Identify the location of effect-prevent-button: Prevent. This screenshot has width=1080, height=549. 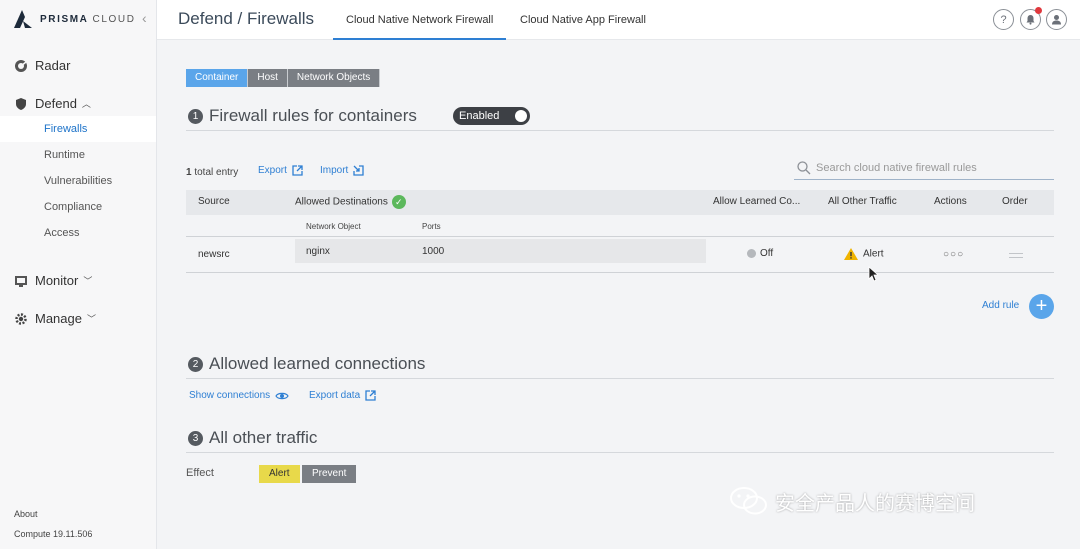
(329, 474).